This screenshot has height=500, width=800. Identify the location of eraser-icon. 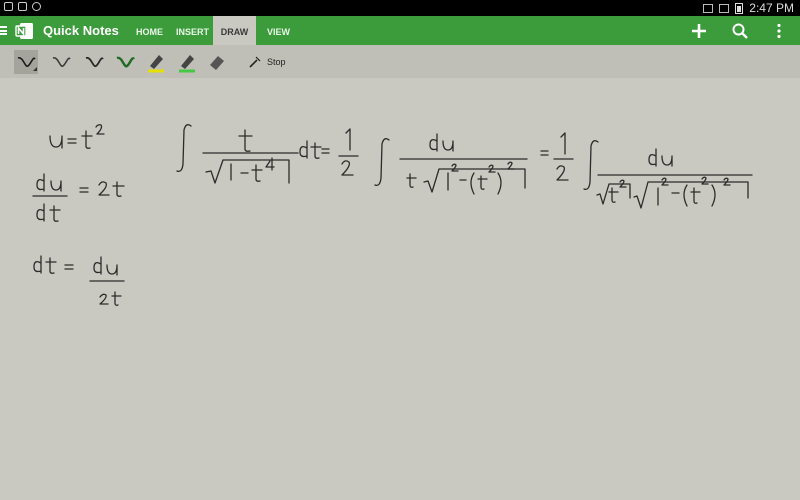
(217, 62).